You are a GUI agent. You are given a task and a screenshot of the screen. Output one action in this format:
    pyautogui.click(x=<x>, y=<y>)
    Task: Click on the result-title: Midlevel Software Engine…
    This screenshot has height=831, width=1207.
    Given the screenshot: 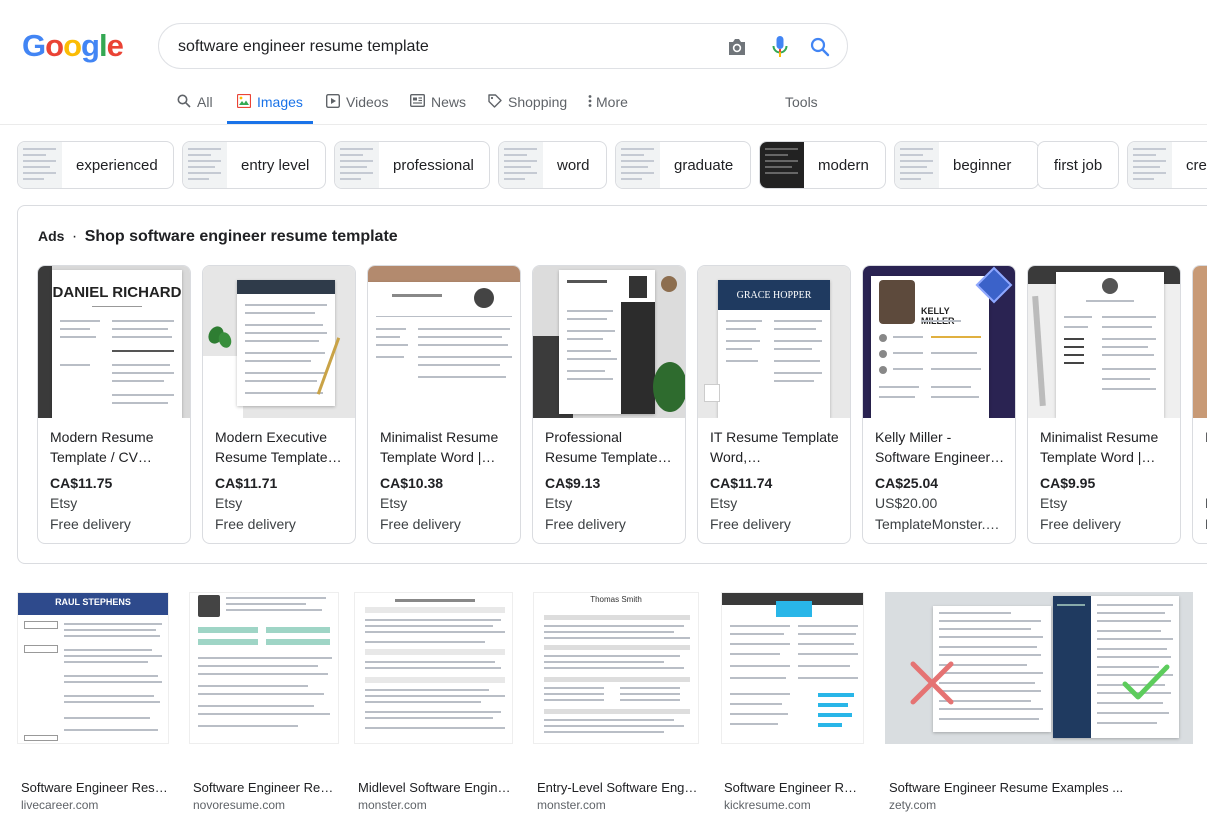 What is the action you would take?
    pyautogui.click(x=435, y=787)
    